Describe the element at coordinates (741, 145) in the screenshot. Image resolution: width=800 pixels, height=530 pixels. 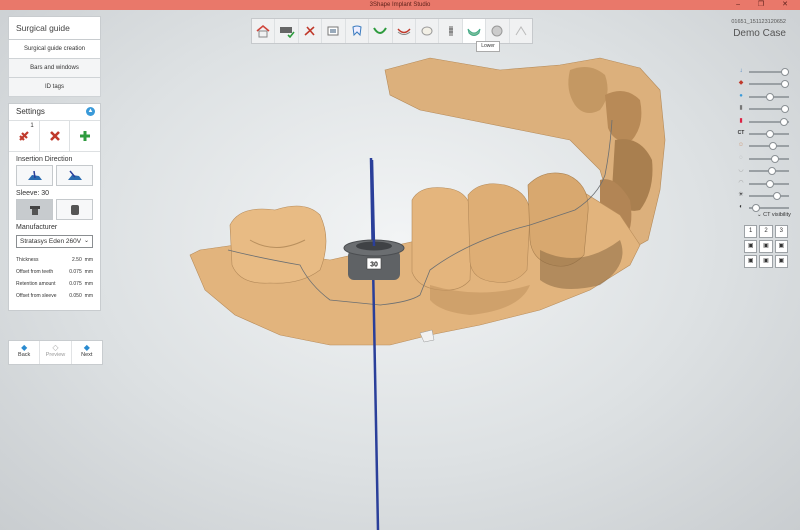
I see `face-icon: ☺` at that location.